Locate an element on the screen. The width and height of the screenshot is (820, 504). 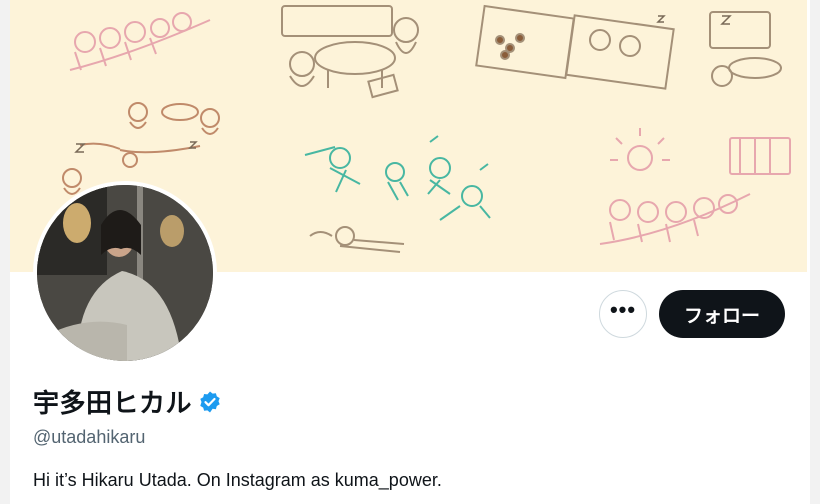
profile-name-row: 宇多田ヒカル is located at coordinates (127, 401).